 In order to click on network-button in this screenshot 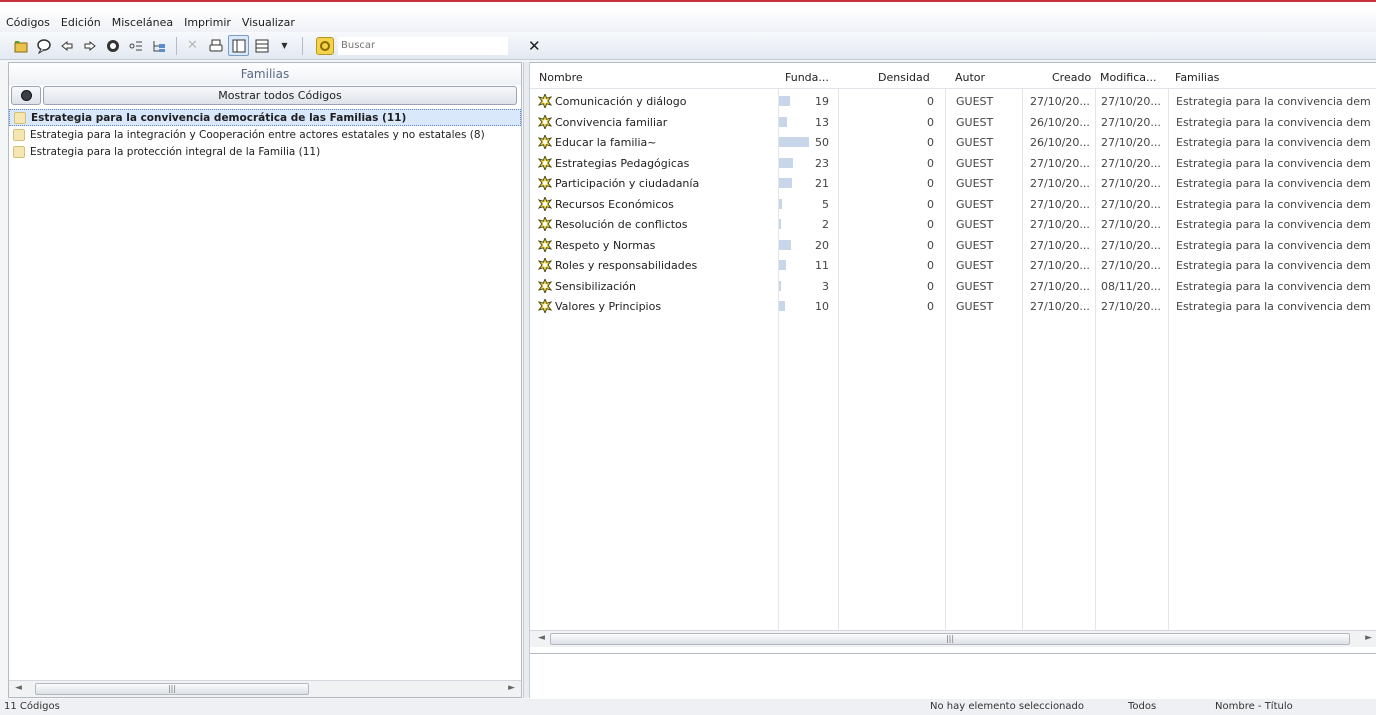, I will do `click(112, 45)`.